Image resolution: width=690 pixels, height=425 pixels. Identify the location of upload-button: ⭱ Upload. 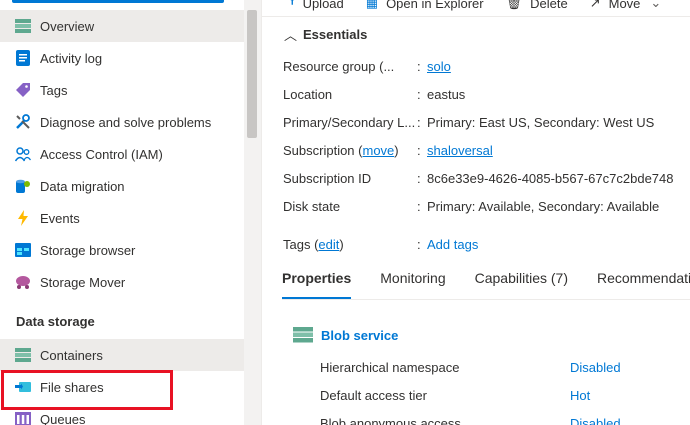
(317, 7).